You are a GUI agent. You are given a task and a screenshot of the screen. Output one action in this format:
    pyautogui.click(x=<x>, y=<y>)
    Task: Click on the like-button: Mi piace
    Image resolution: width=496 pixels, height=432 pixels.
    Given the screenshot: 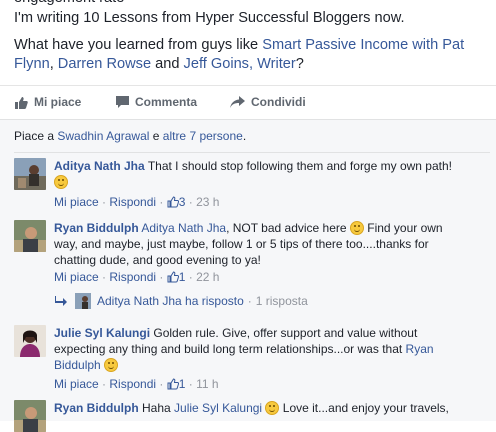 What is the action you would take?
    pyautogui.click(x=47, y=102)
    